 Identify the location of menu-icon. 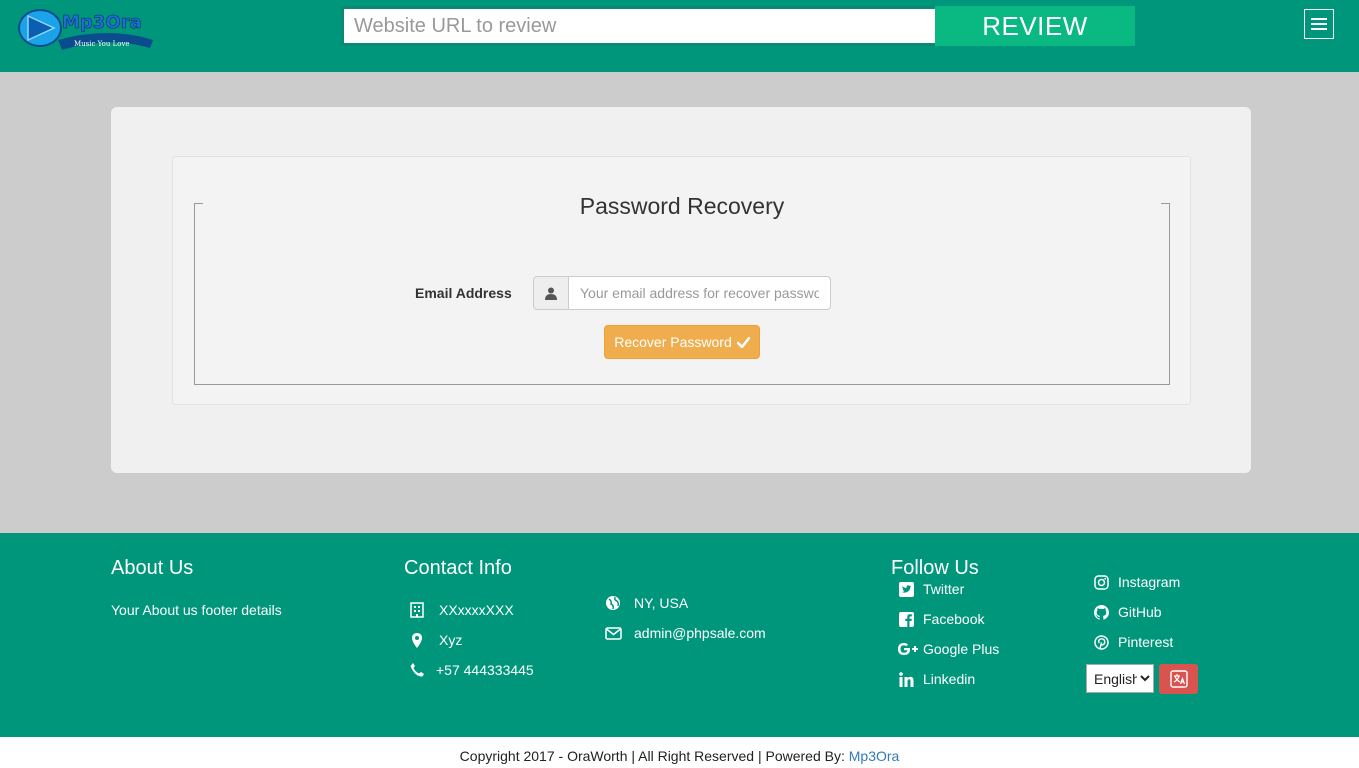
(1319, 19).